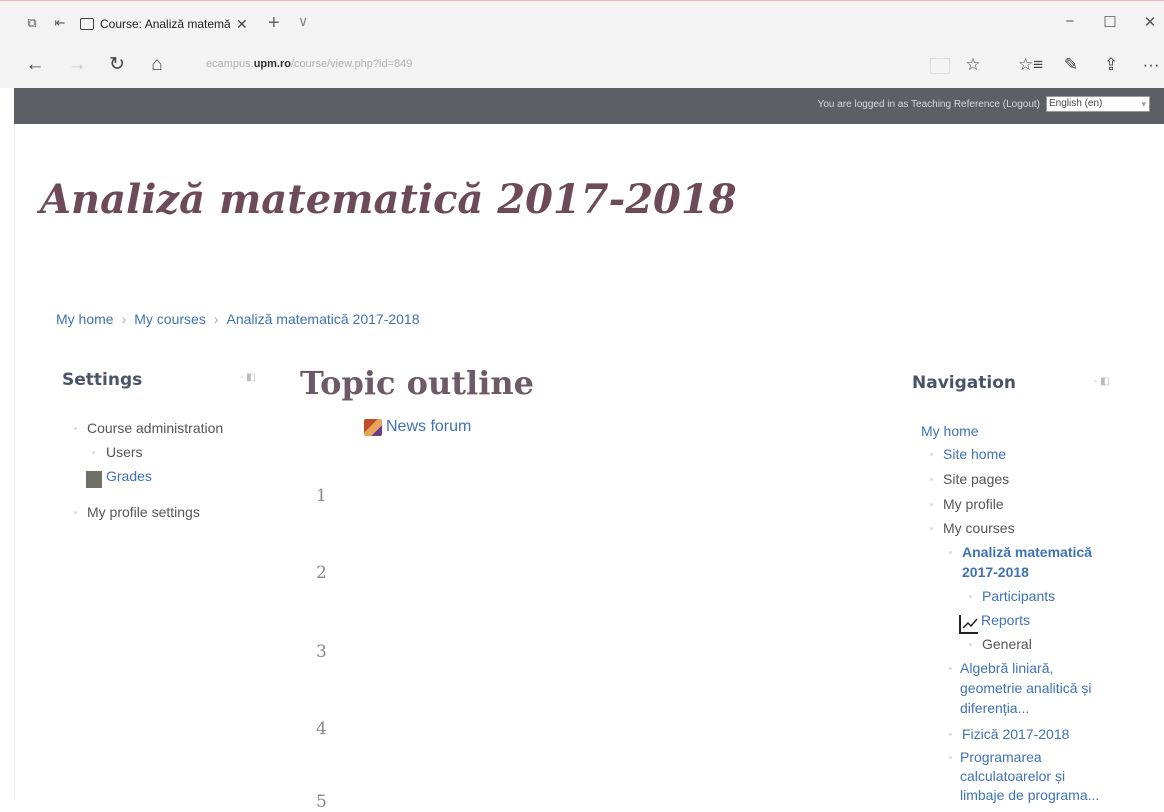  I want to click on nav-course-line: geometrie analitică și, so click(1026, 688).